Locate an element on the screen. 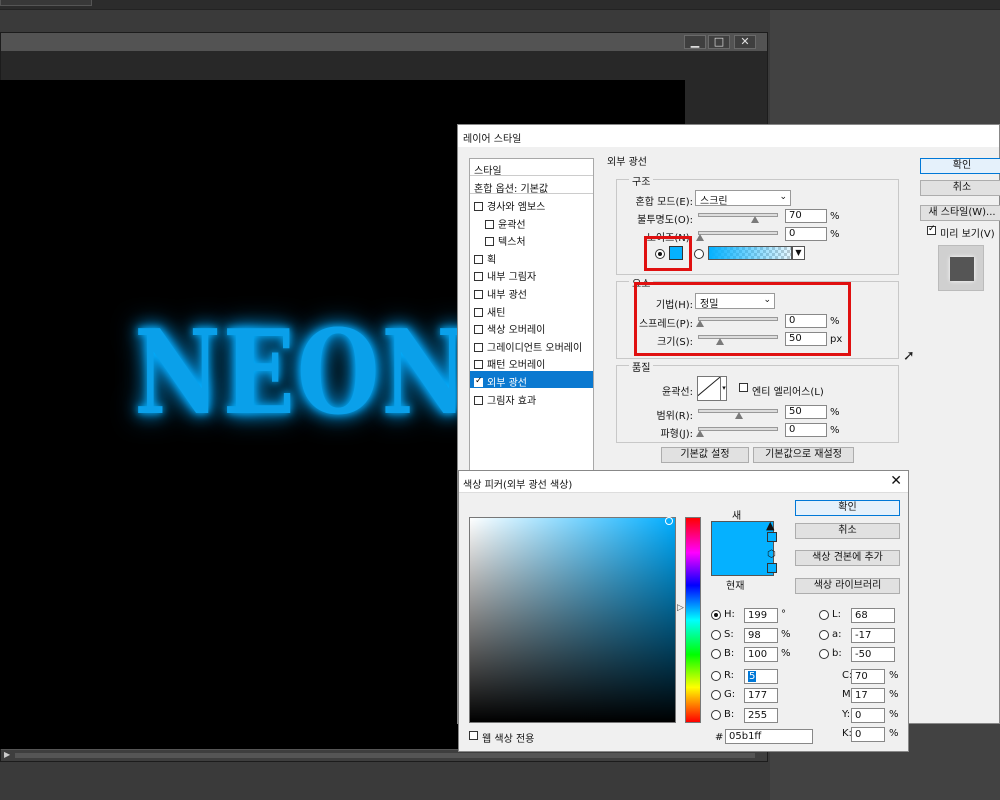 The height and width of the screenshot is (800, 1000). style-item: 내부 그림자 is located at coordinates (531, 274).